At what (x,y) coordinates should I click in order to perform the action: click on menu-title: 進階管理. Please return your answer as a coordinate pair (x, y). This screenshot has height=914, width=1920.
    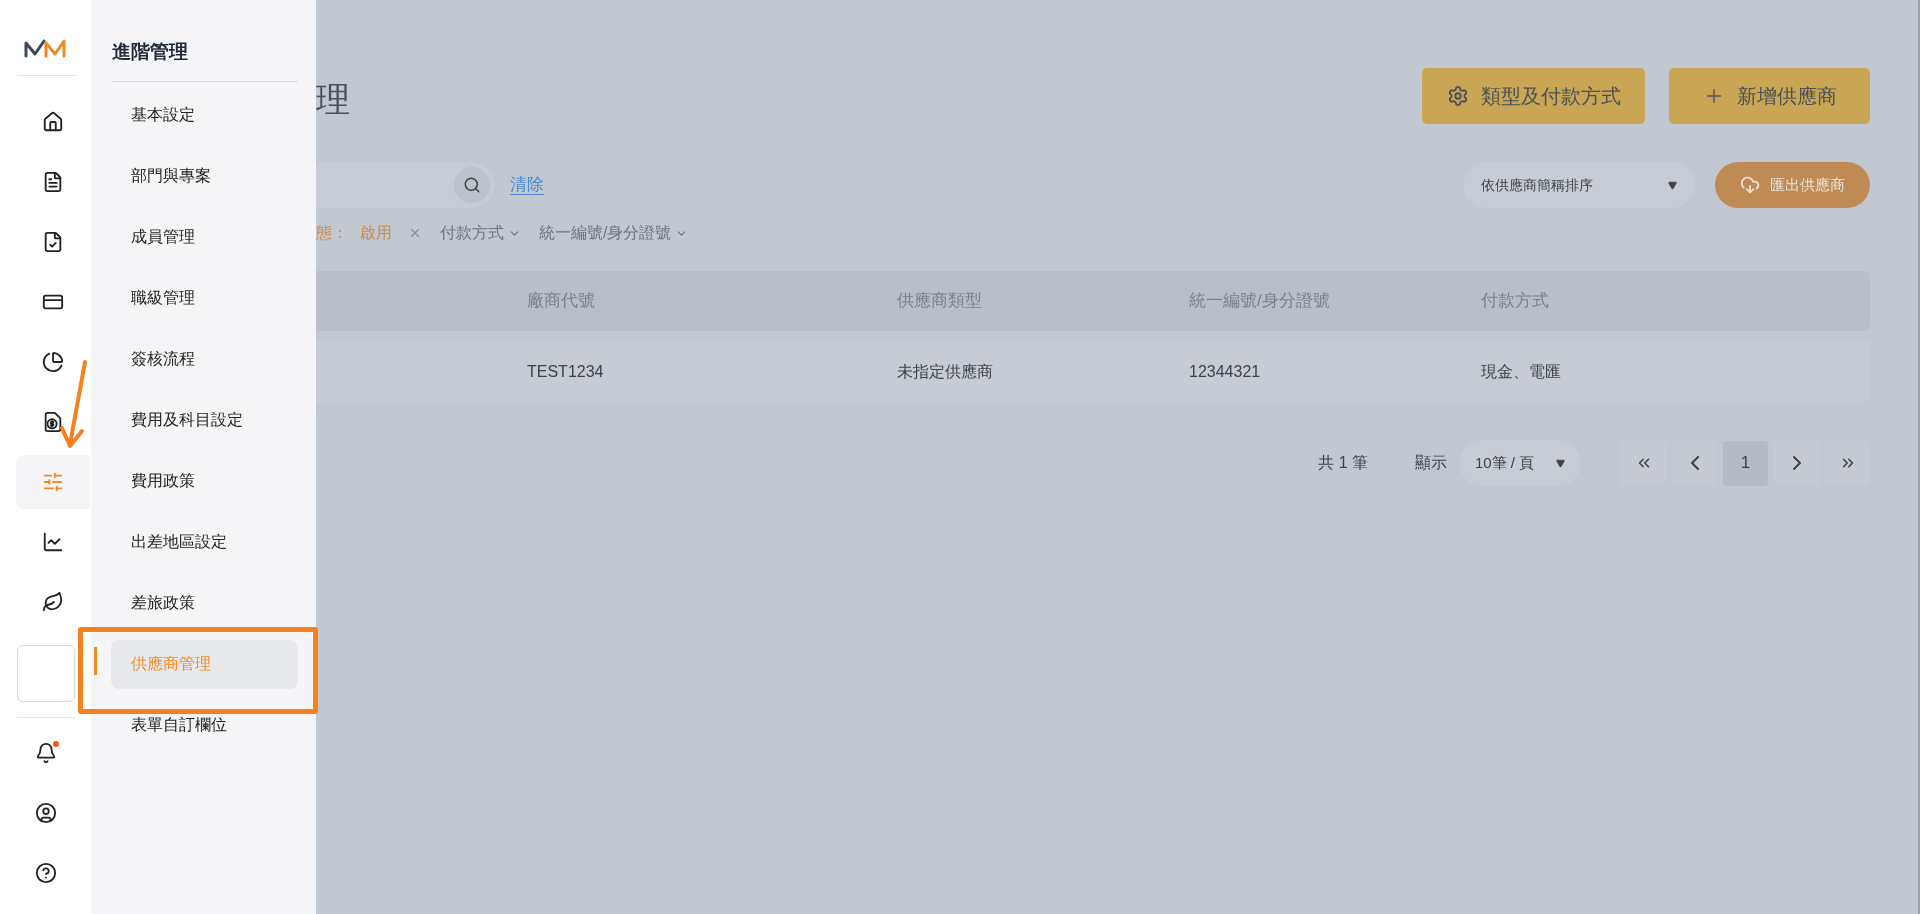
    Looking at the image, I should click on (150, 52).